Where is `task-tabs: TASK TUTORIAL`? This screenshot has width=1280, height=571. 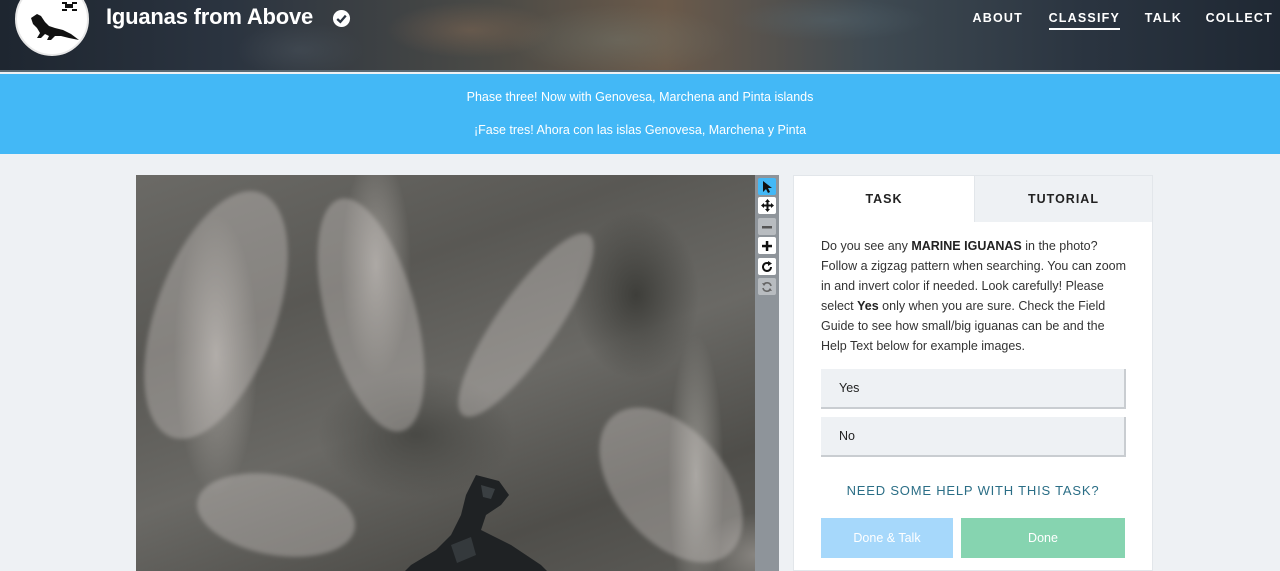
task-tabs: TASK TUTORIAL is located at coordinates (973, 199).